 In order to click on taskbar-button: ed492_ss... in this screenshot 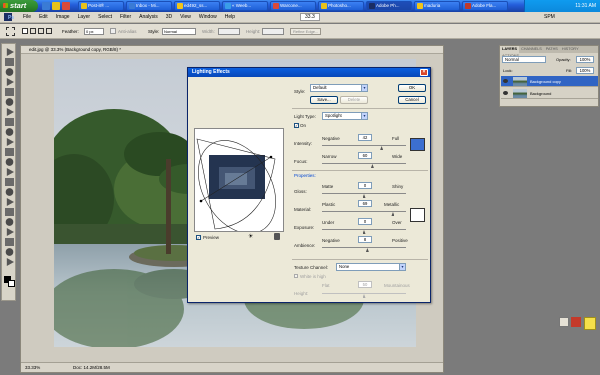, I will do `click(197, 6)`.